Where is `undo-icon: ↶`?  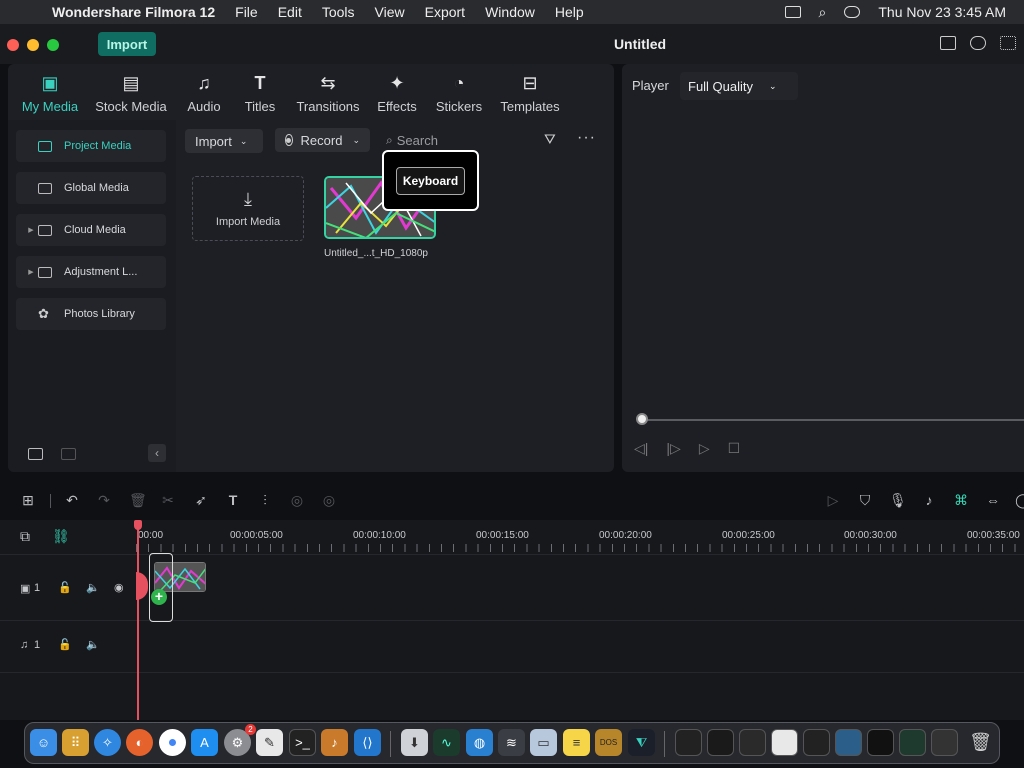
undo-icon: ↶ is located at coordinates (72, 500).